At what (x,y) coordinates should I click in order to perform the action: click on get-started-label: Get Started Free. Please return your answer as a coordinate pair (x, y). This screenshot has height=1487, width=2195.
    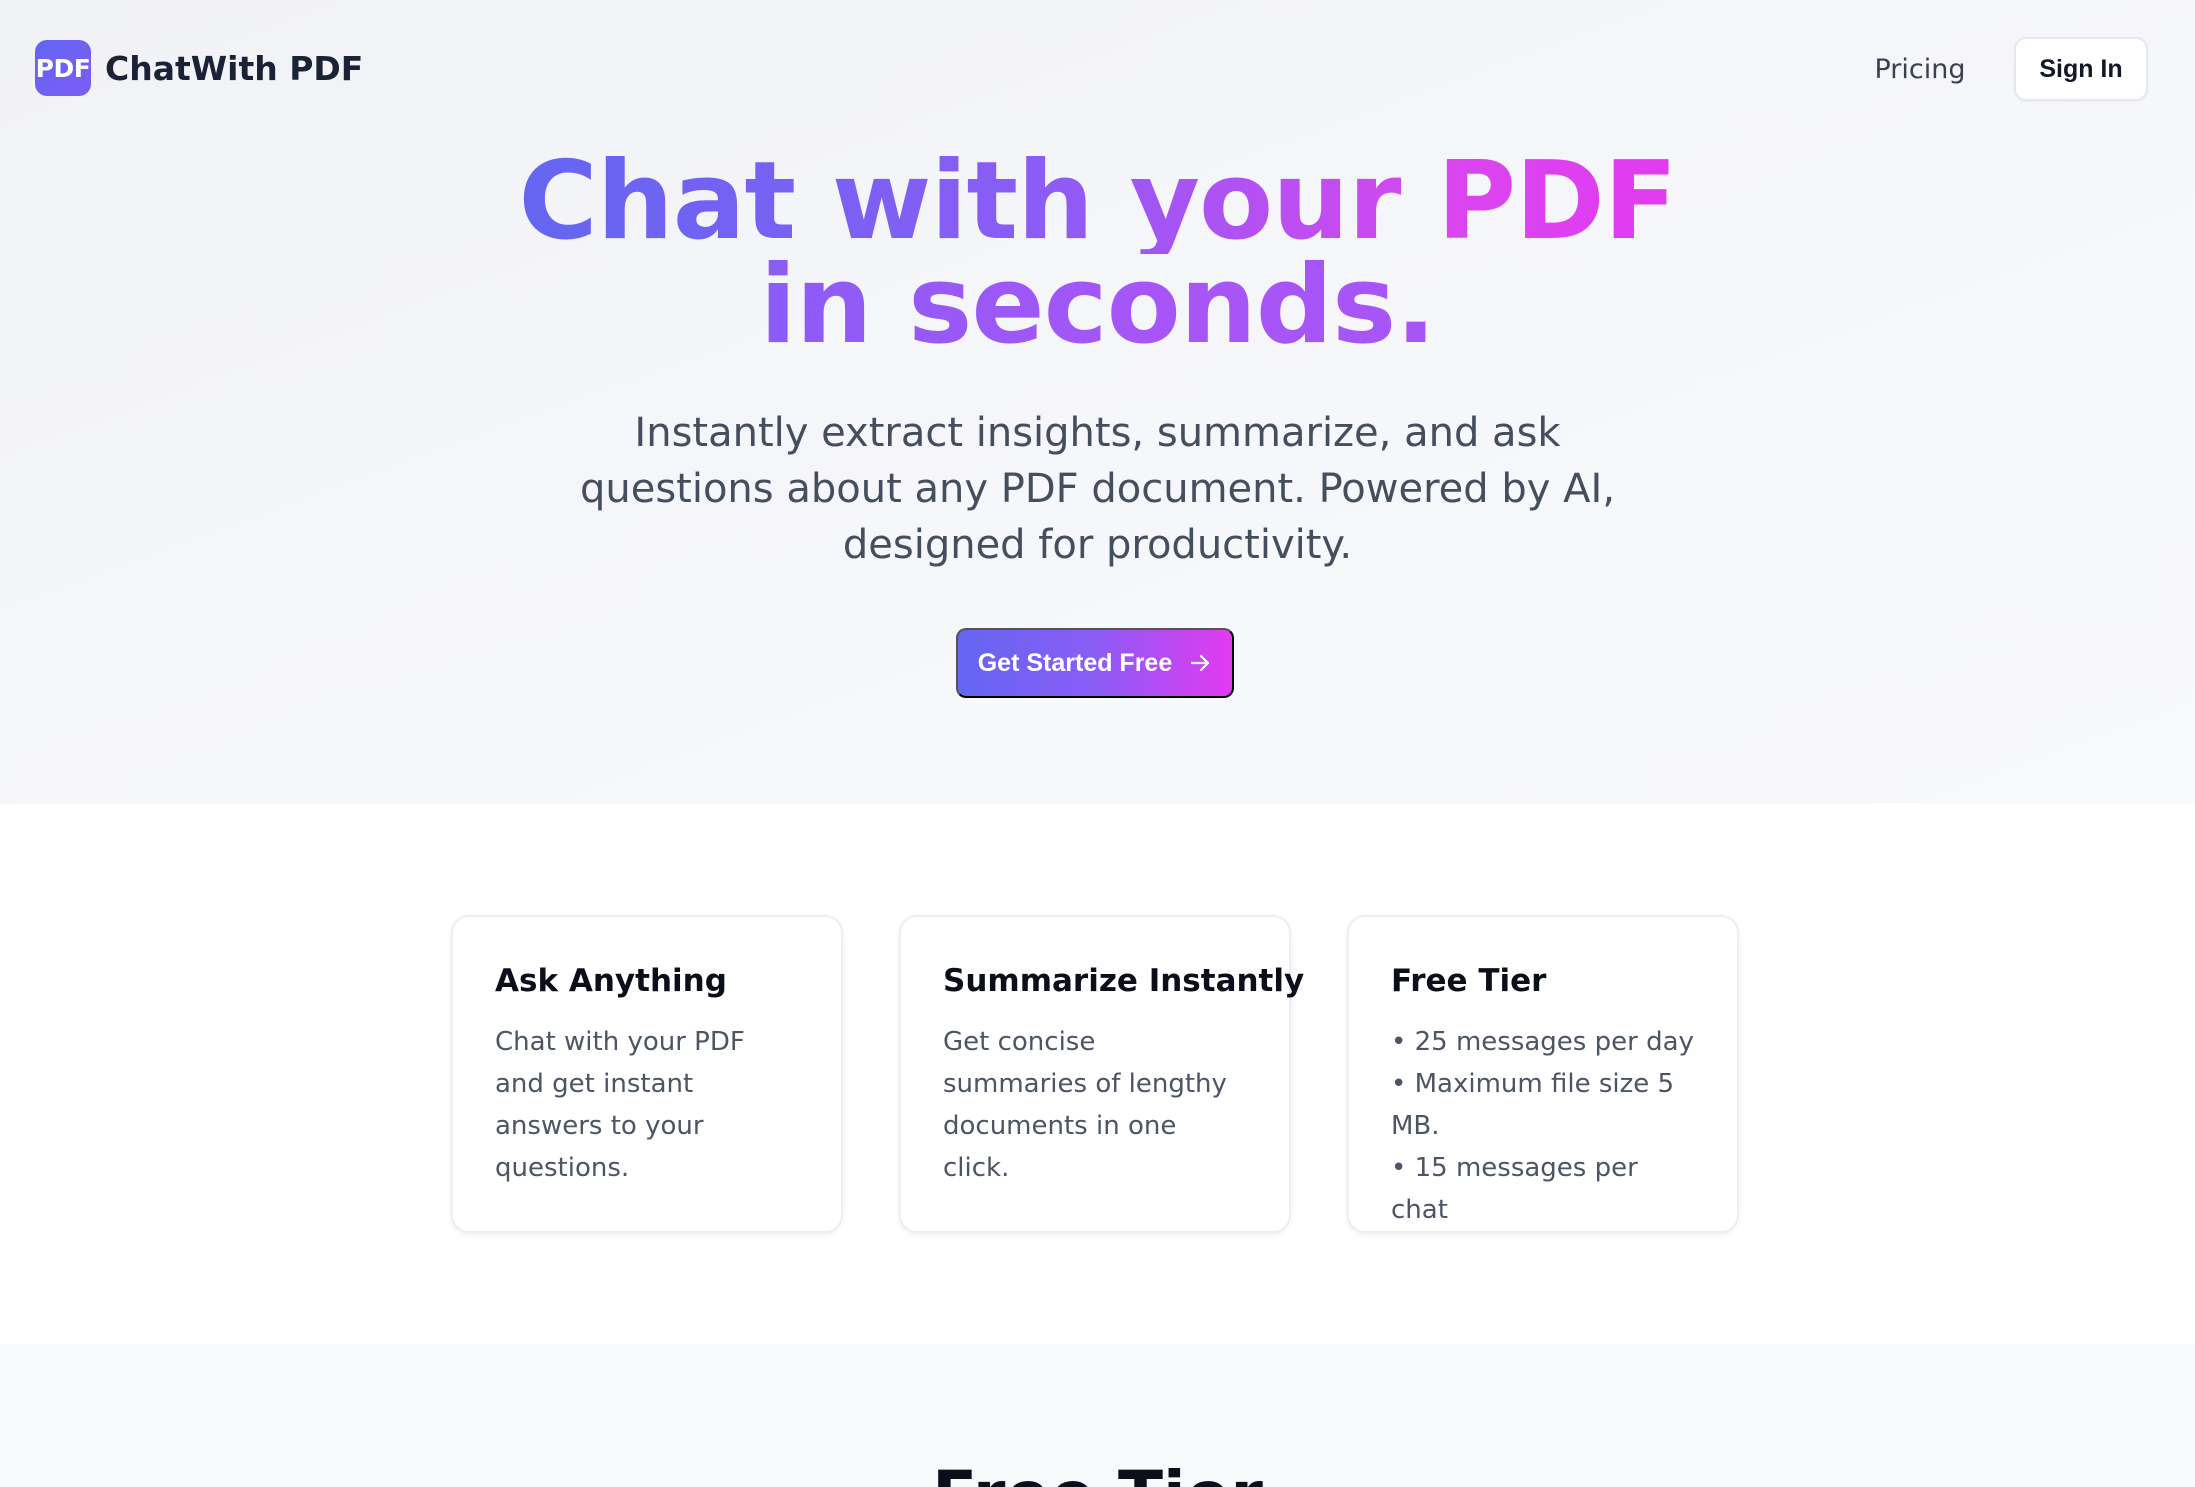
    Looking at the image, I should click on (1075, 662).